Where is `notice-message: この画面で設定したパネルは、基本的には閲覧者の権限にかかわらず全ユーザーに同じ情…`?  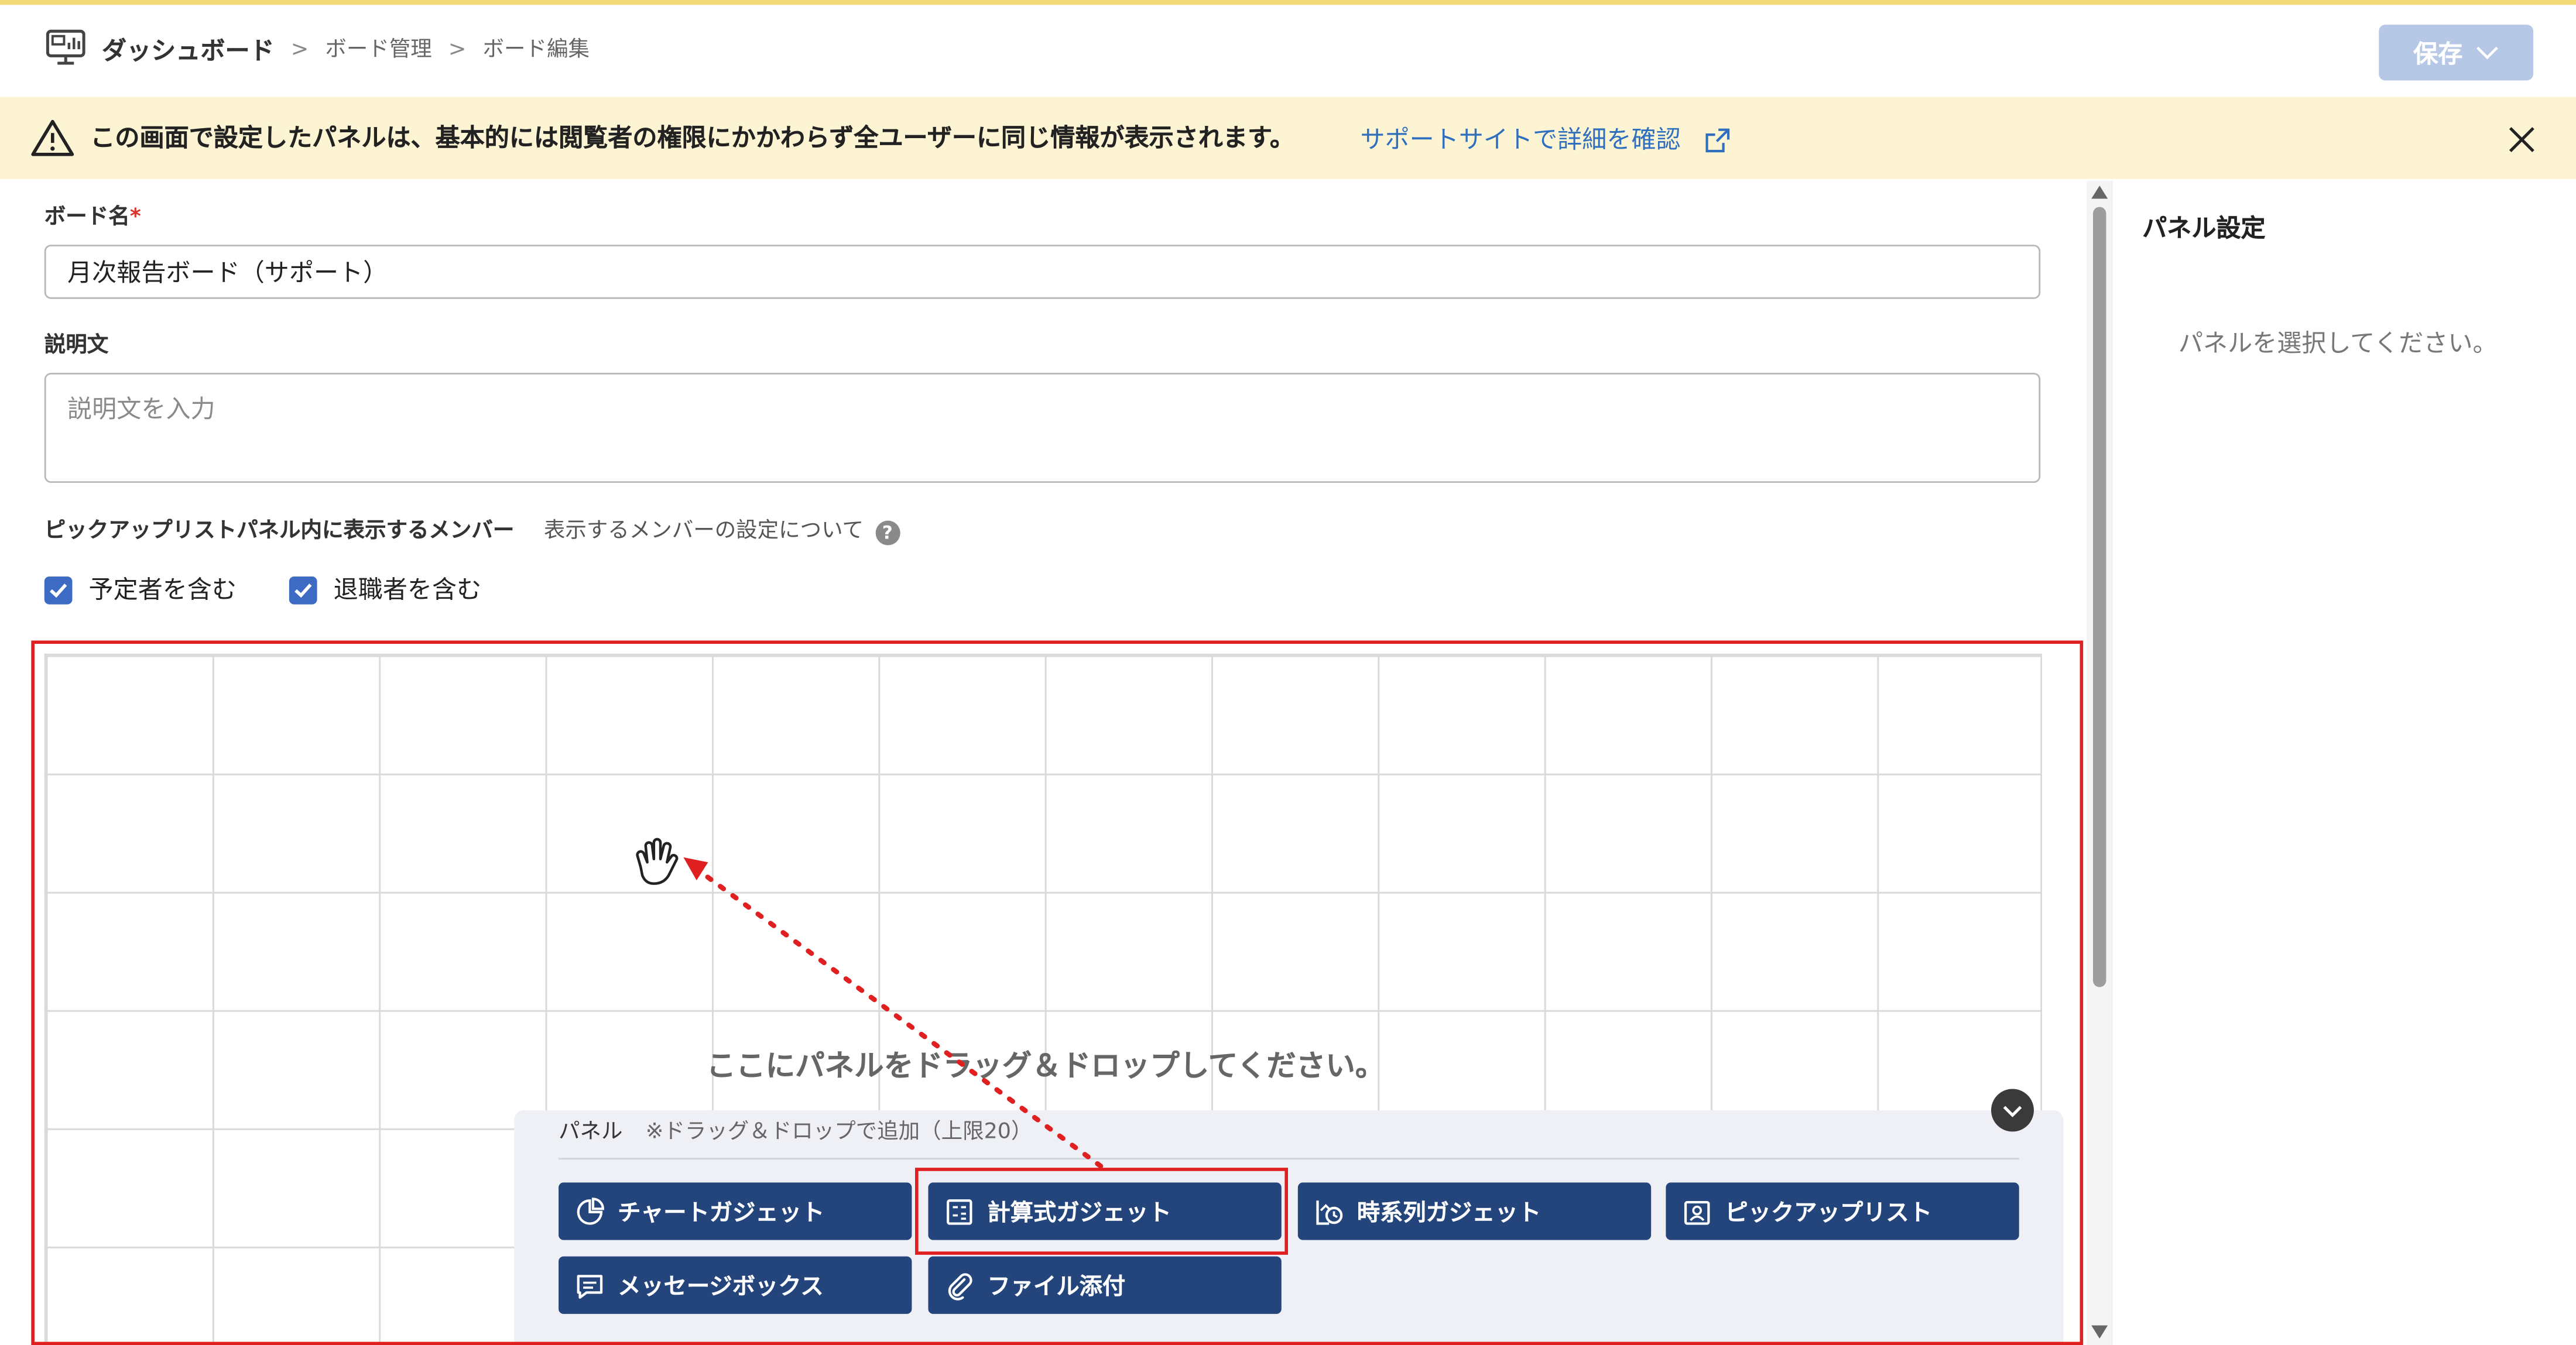
notice-message: この画面で設定したパネルは、基本的には閲覧者の権限にかかわらず全ユーザーに同じ情… is located at coordinates (692, 138).